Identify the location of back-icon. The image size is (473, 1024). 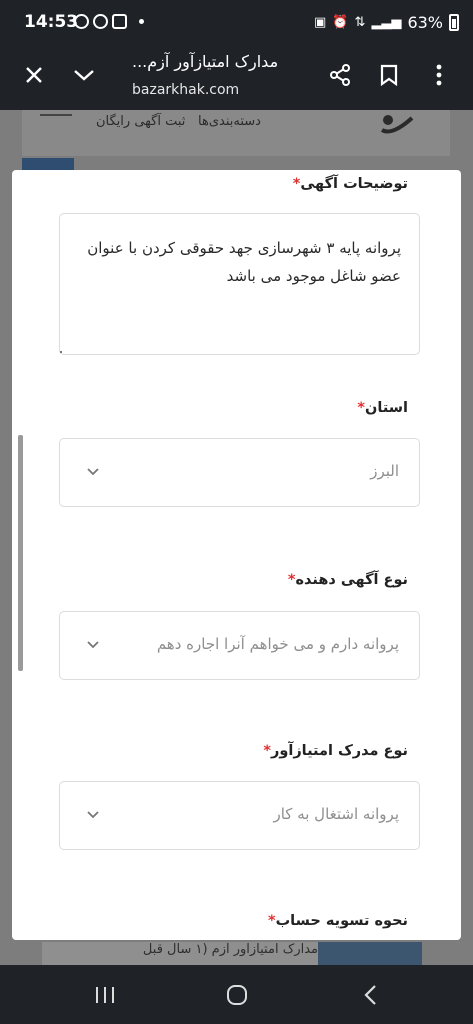
(370, 995).